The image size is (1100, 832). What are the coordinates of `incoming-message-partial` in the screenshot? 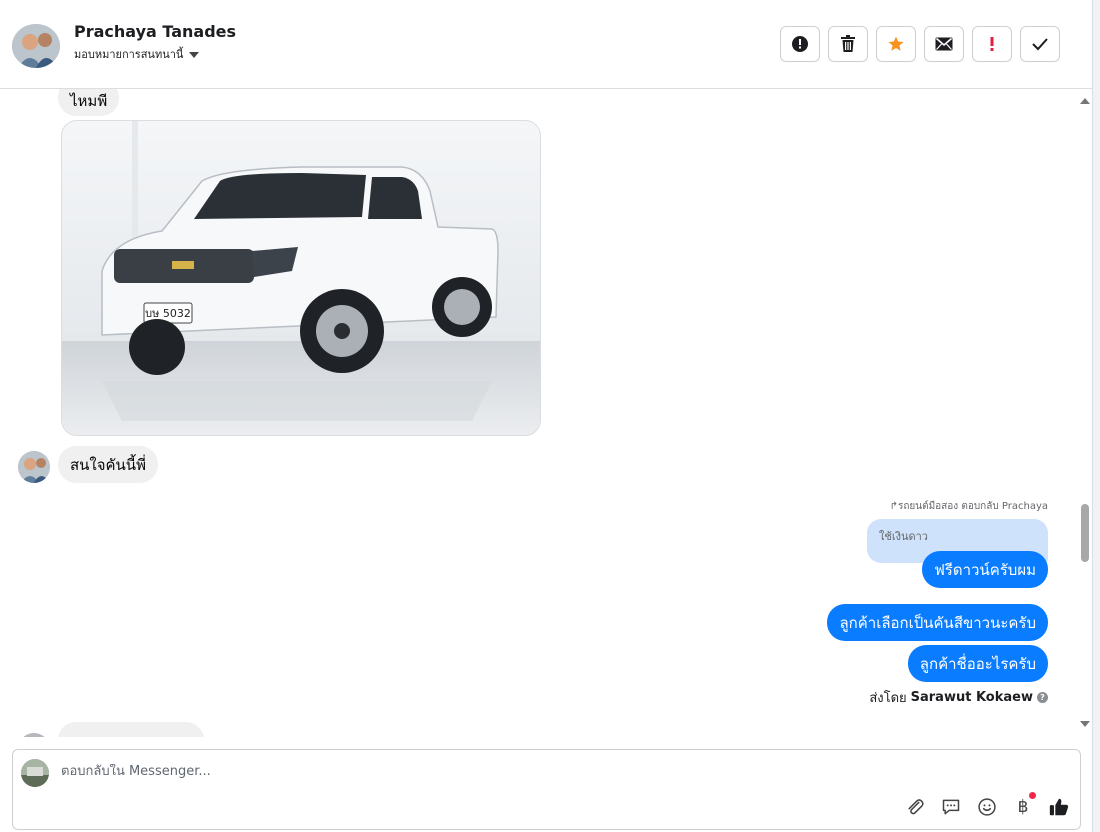 It's located at (131, 729).